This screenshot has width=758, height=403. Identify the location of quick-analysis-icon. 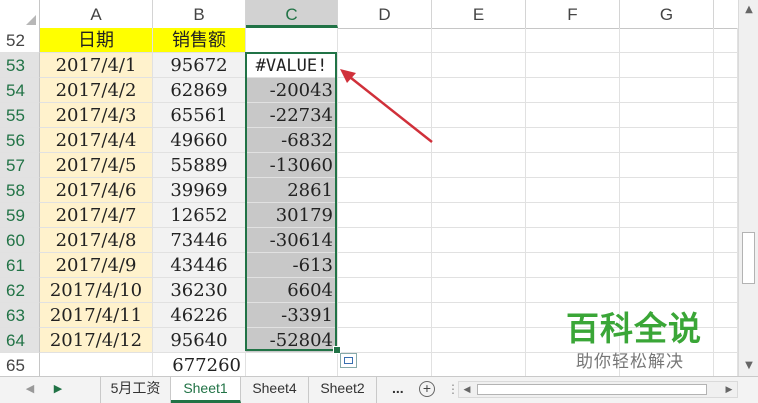
(348, 360).